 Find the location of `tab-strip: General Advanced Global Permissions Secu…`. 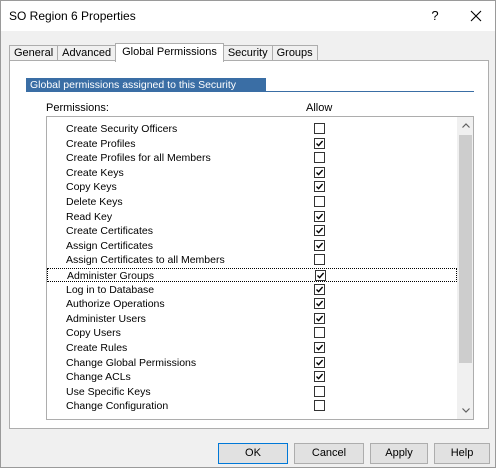

tab-strip: General Advanced Global Permissions Secu… is located at coordinates (163, 52).